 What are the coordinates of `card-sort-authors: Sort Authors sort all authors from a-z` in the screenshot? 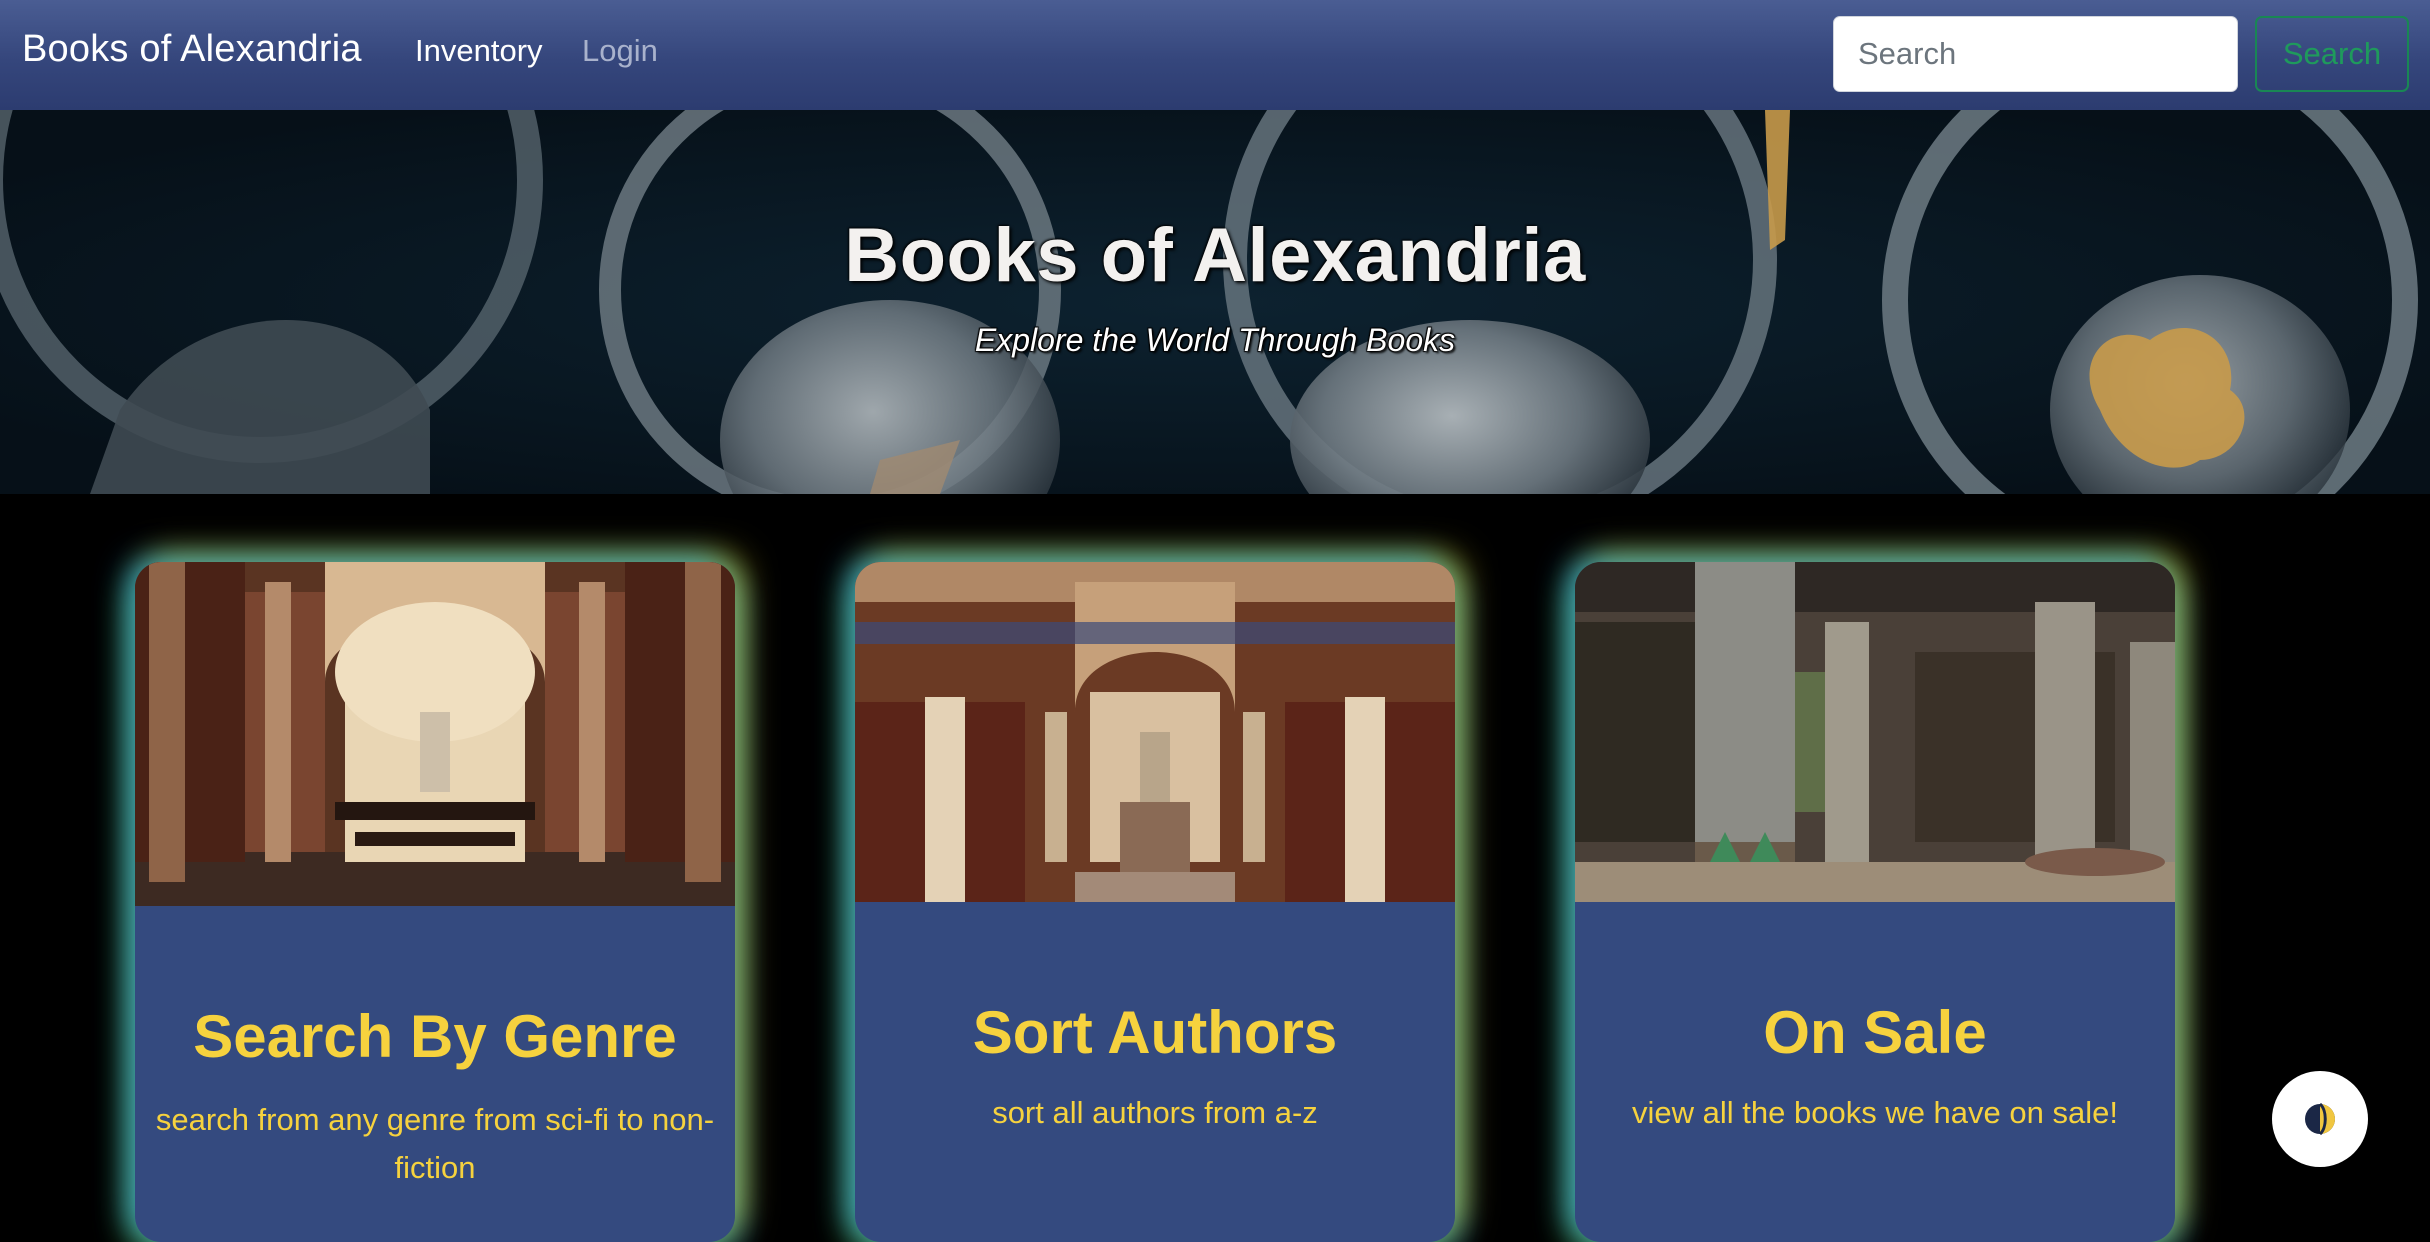 It's located at (1155, 902).